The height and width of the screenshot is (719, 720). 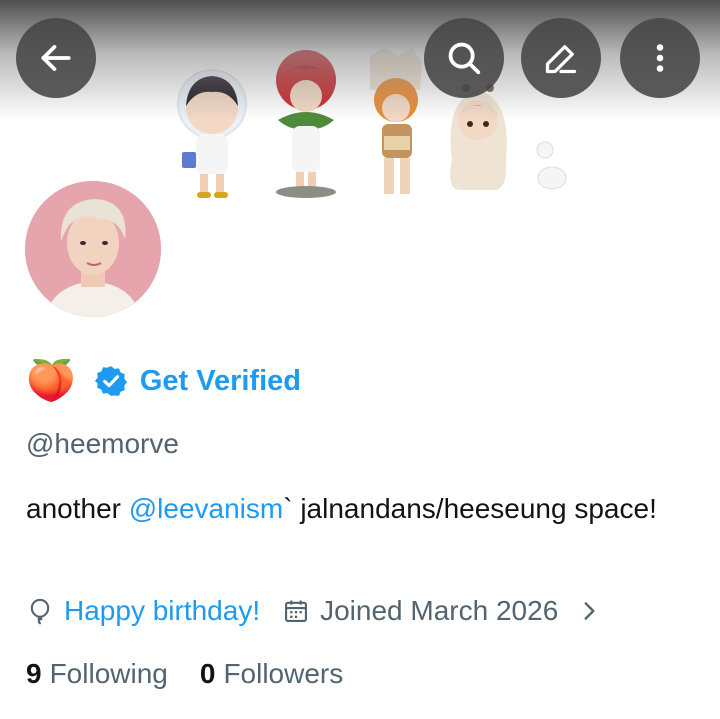 What do you see at coordinates (207, 673) in the screenshot?
I see `followers-count: 0` at bounding box center [207, 673].